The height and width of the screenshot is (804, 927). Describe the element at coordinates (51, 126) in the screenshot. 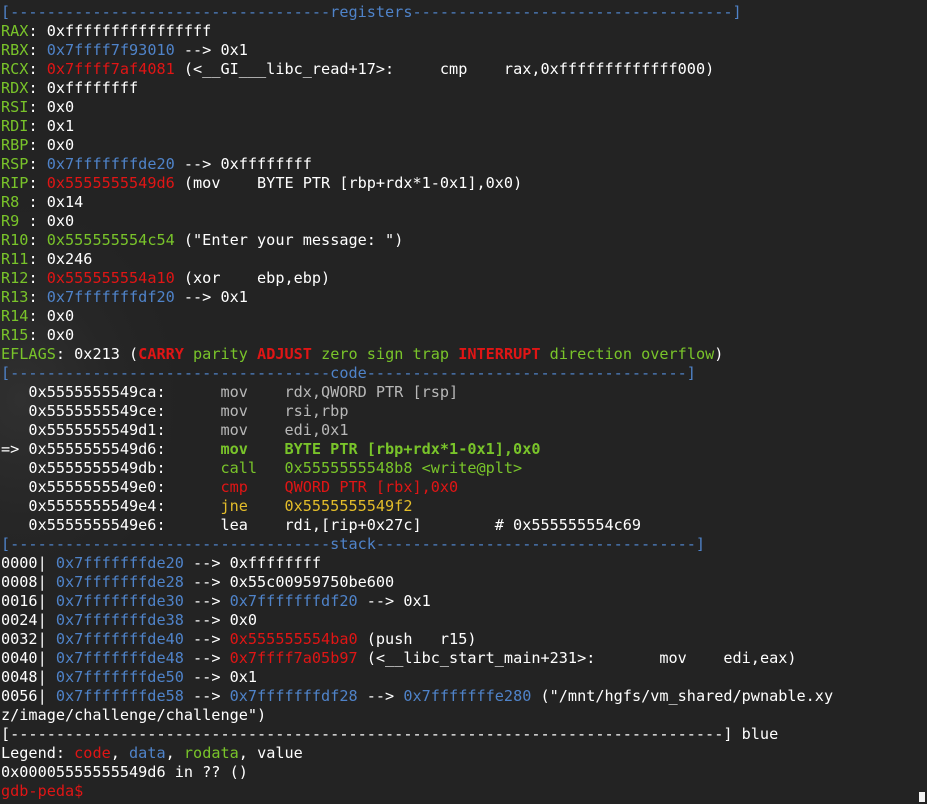

I see `text-segment: : 0x1` at that location.